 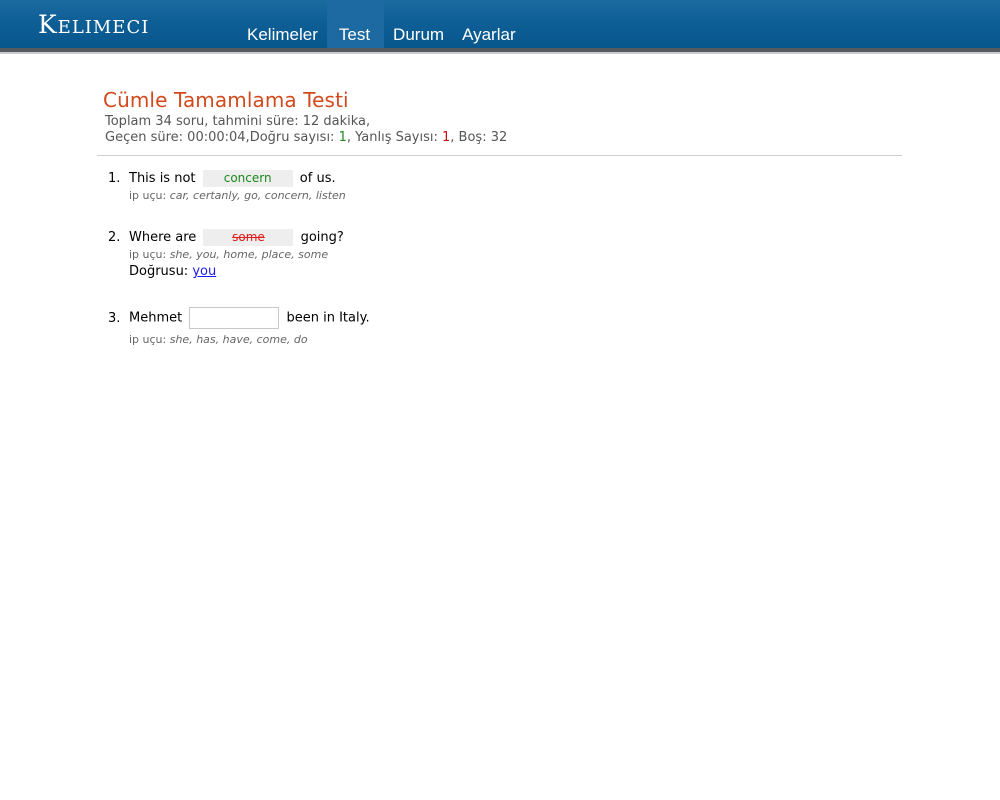 I want to click on question-hint: ip uçu: she, has, have, come, do, so click(x=515, y=339).